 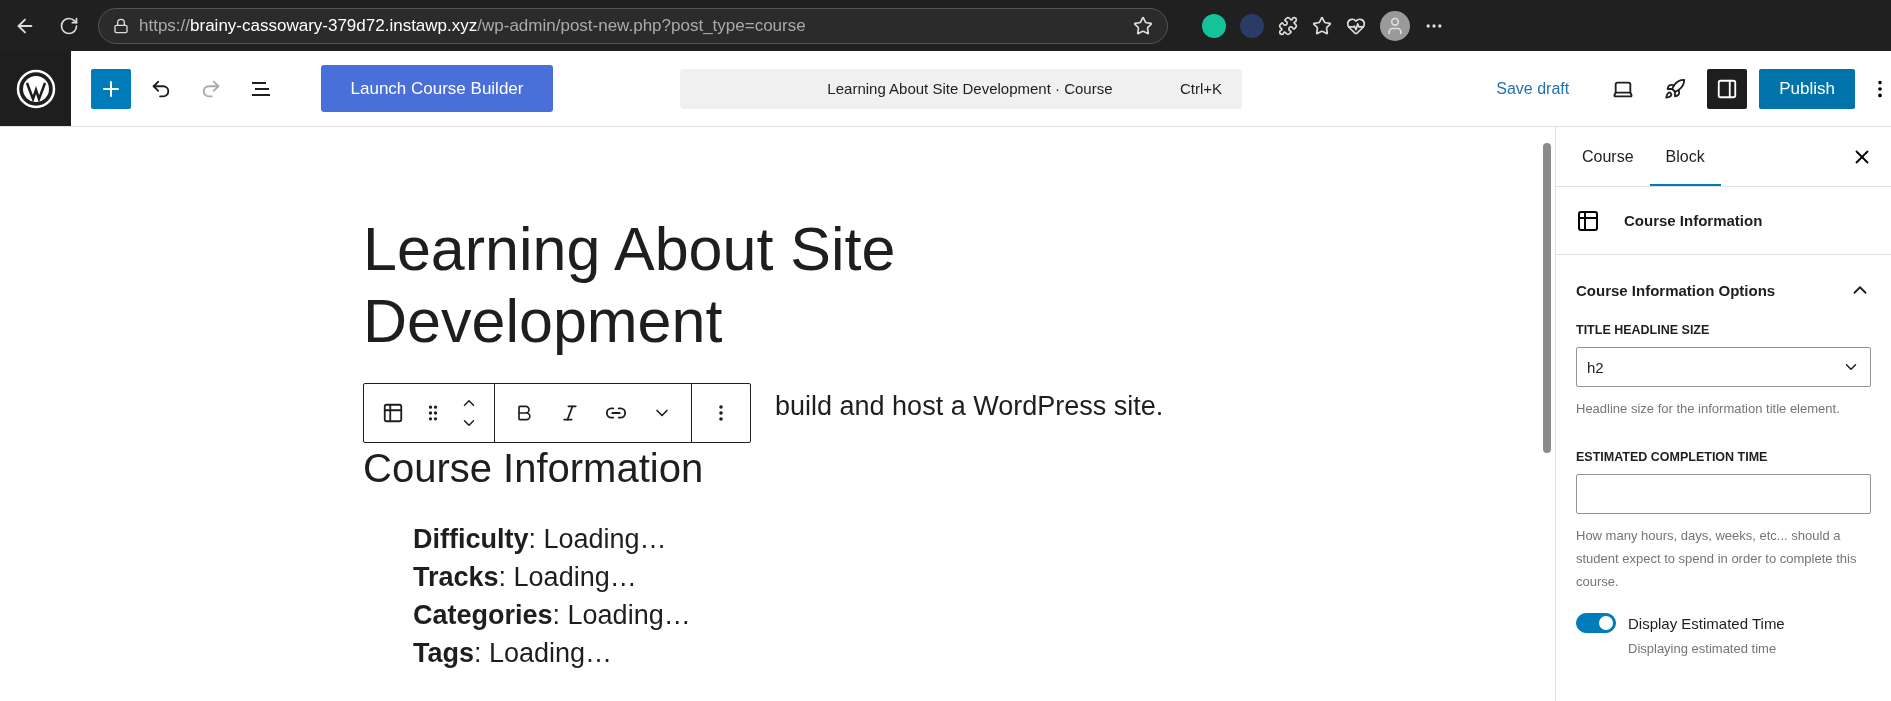 What do you see at coordinates (1322, 25) in the screenshot?
I see `favorites-icon` at bounding box center [1322, 25].